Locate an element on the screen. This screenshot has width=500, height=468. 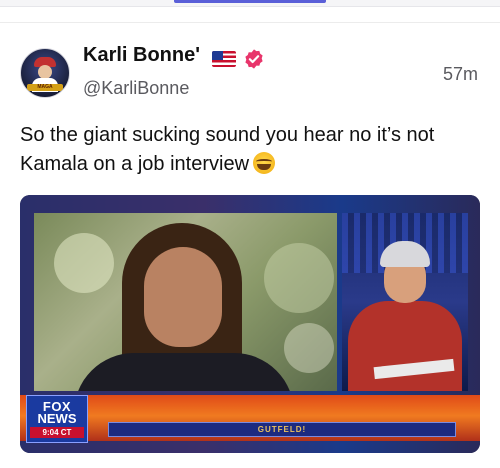
logo-line2: NEWS is located at coordinates (57, 418).